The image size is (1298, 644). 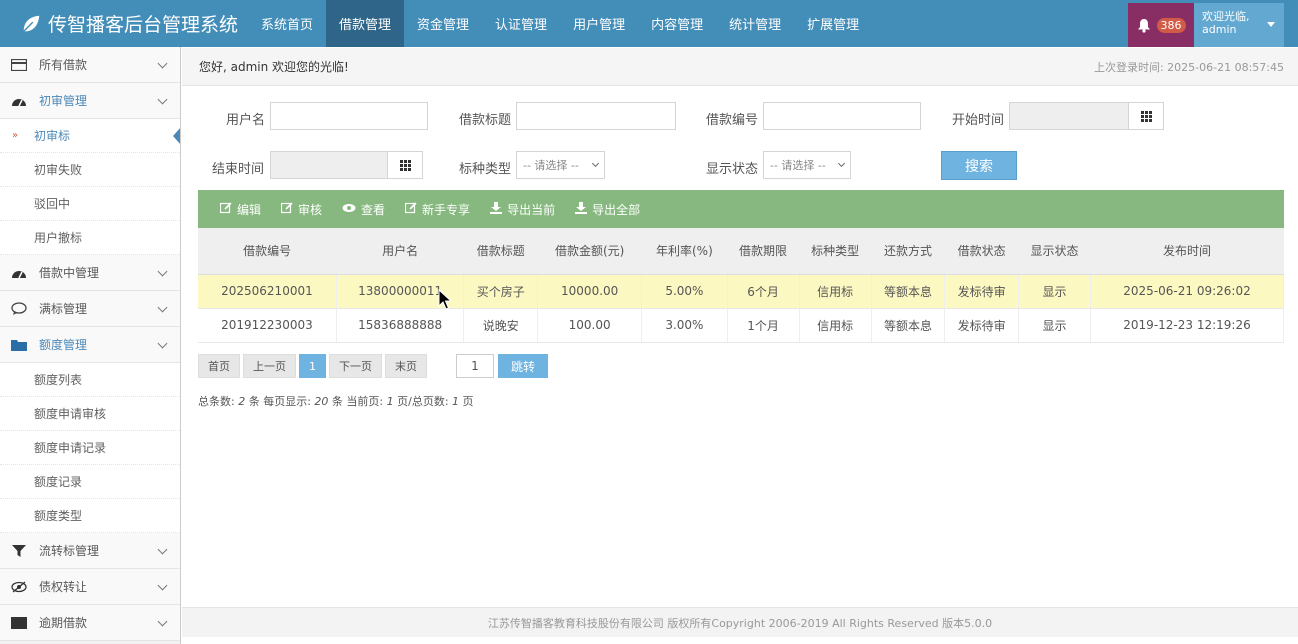 I want to click on nav-item: 扩展管理, so click(x=833, y=23).